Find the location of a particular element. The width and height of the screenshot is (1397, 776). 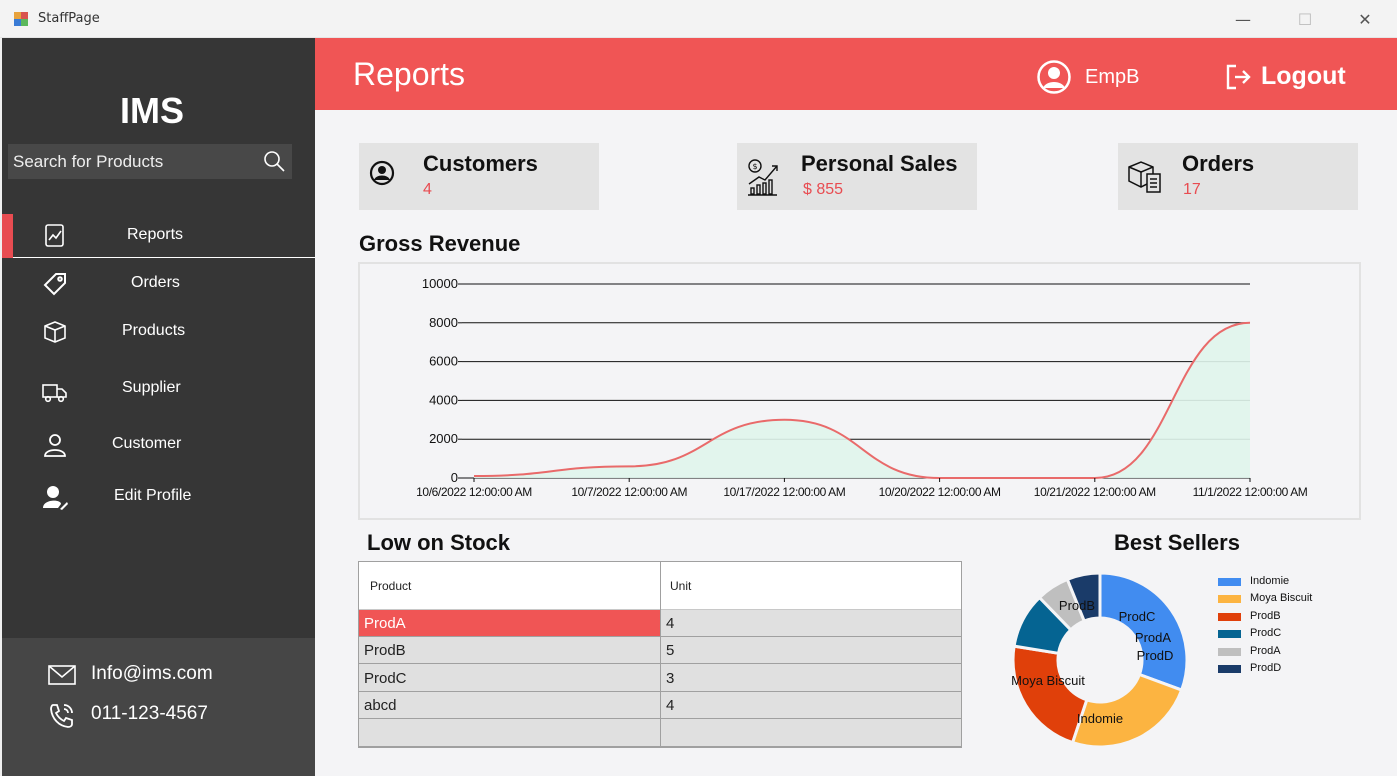

report-chart-icon is located at coordinates (54, 235).